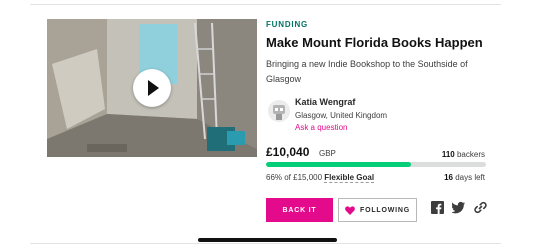 The image size is (533, 246). Describe the element at coordinates (267, 240) in the screenshot. I see `home-indicator` at that location.